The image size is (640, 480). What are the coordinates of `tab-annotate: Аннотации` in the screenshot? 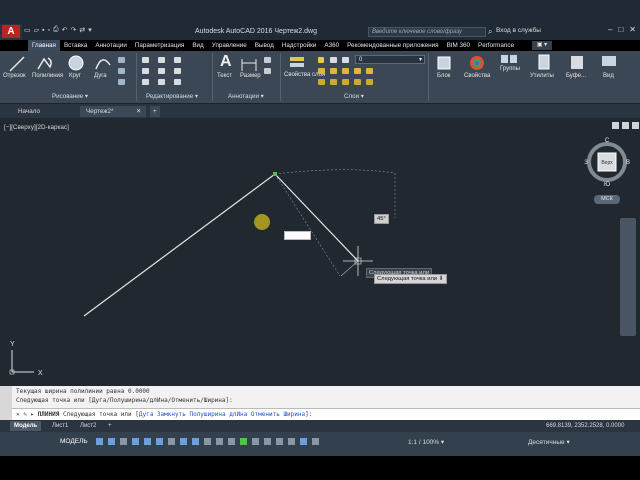 It's located at (110, 45).